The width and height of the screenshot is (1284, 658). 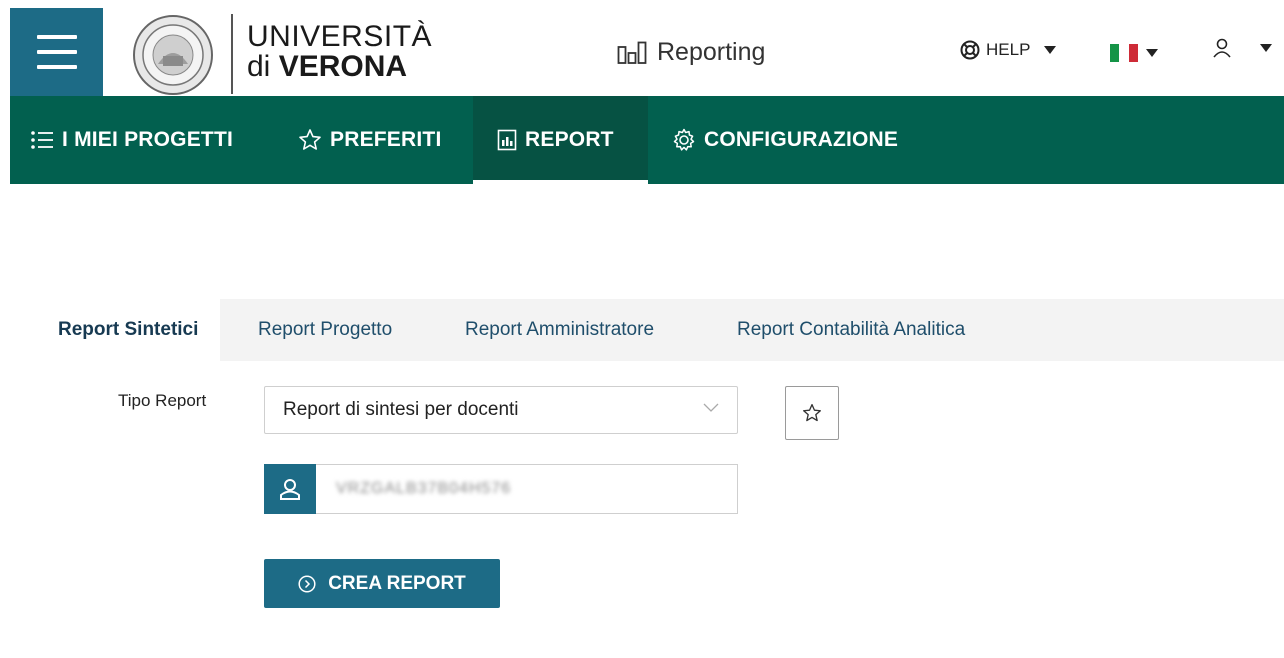 What do you see at coordinates (569, 139) in the screenshot?
I see `nav-label: REPORT` at bounding box center [569, 139].